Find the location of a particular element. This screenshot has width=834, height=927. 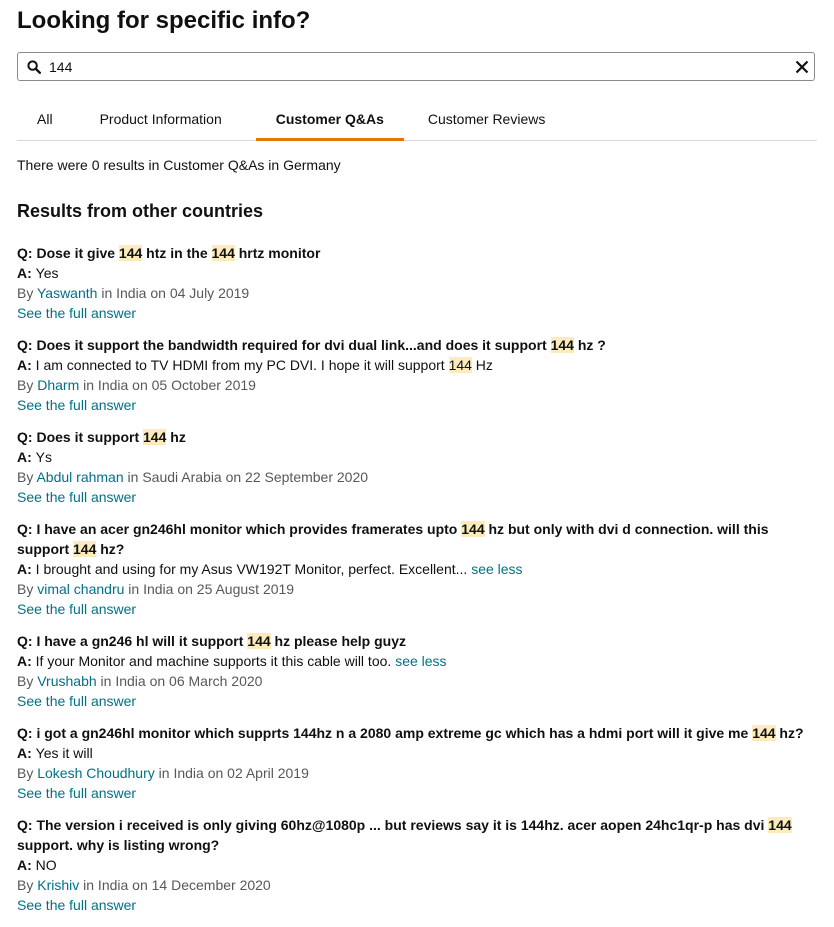

tab-product-information: Product Information is located at coordinates (161, 119).